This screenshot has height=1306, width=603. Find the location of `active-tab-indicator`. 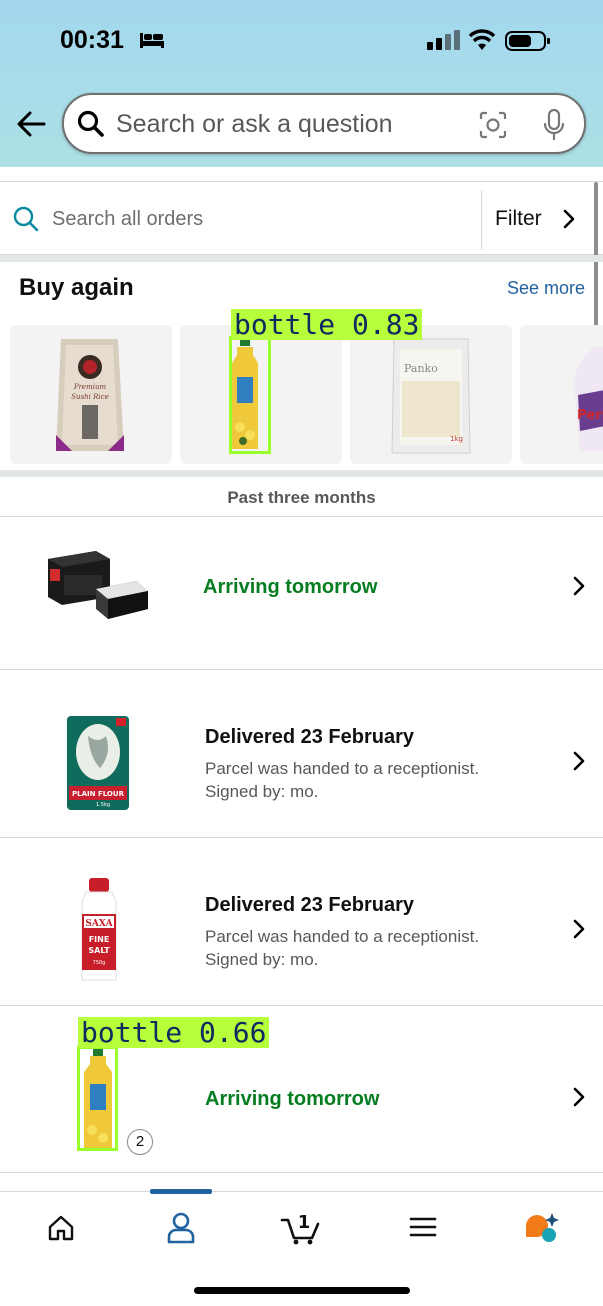

active-tab-indicator is located at coordinates (181, 1191).